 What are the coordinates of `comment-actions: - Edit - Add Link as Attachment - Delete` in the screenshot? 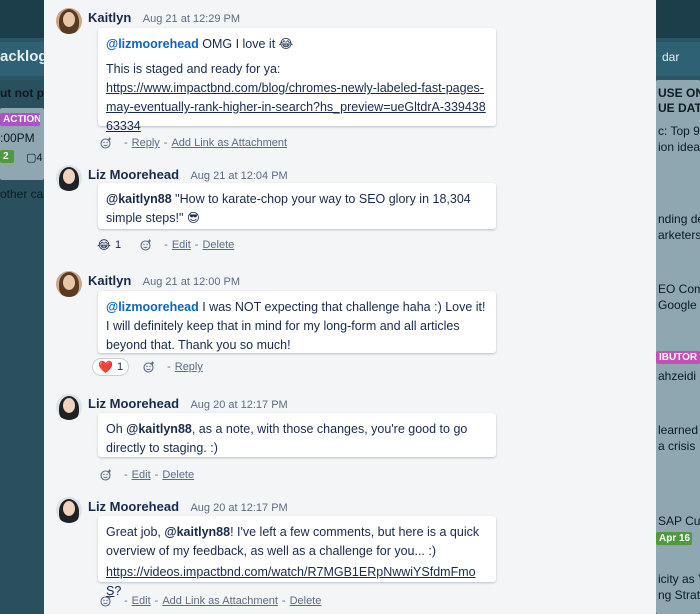 It's located at (210, 601).